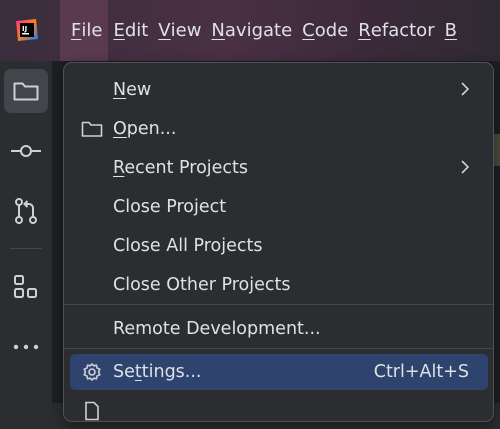  What do you see at coordinates (279, 207) in the screenshot?
I see `menu-item-close-project: Close Project` at bounding box center [279, 207].